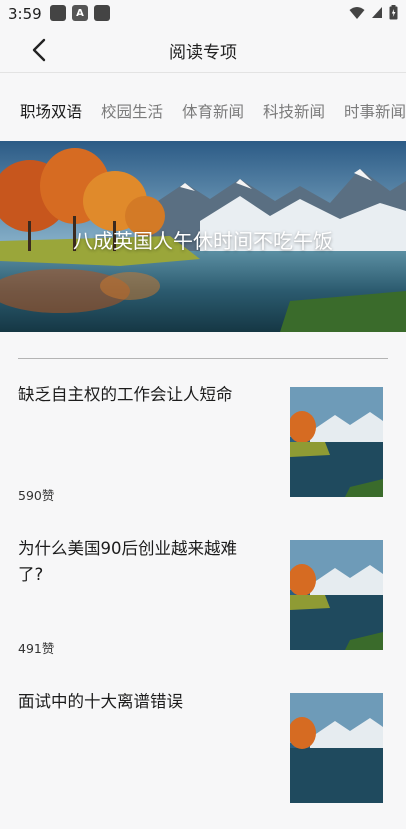 This screenshot has width=406, height=829. I want to click on banner-title: 八成英国人午休时间不吃午饭, so click(203, 241).